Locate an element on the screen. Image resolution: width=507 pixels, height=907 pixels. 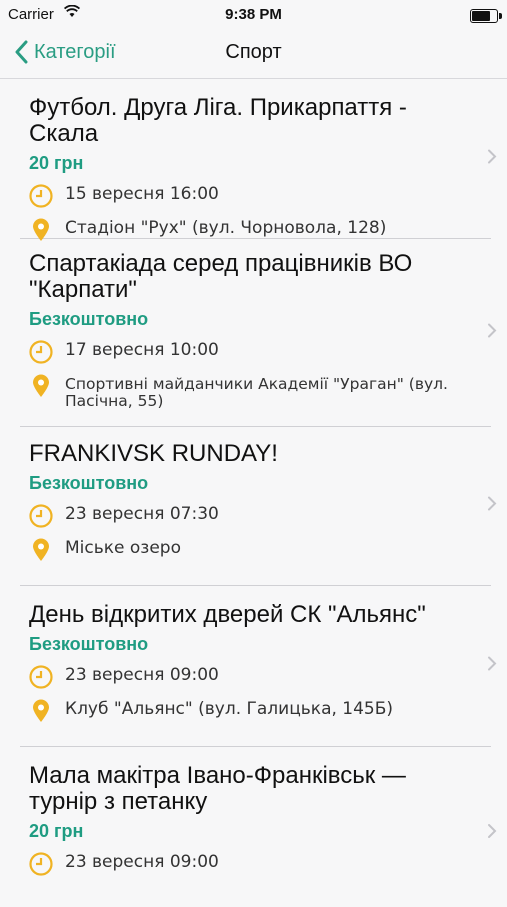
status-bar: Carrier 9:38 PM is located at coordinates (253, 14).